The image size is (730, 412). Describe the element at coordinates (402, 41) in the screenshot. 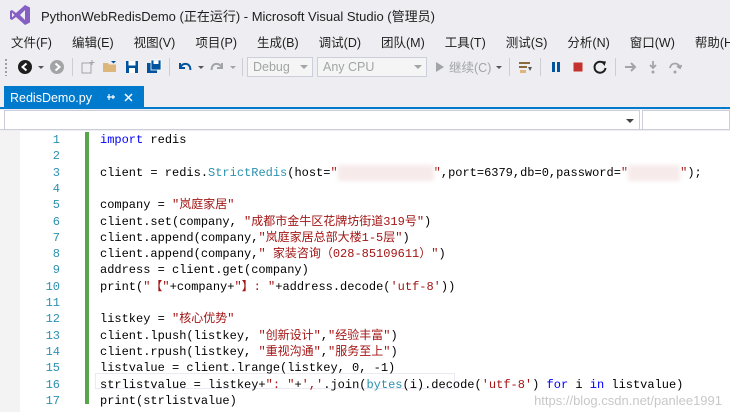

I see `menu-team: 团队(M)` at that location.